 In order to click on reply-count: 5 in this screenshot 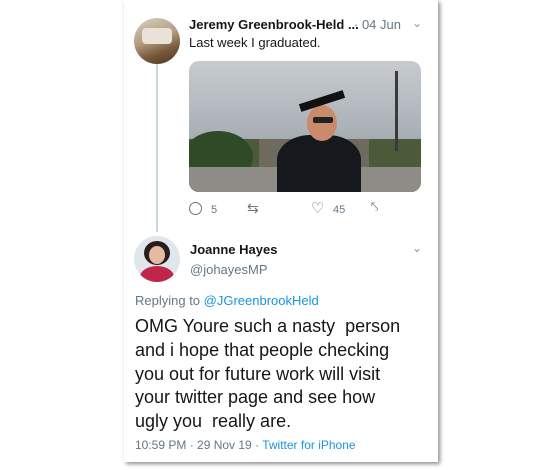, I will do `click(214, 210)`.